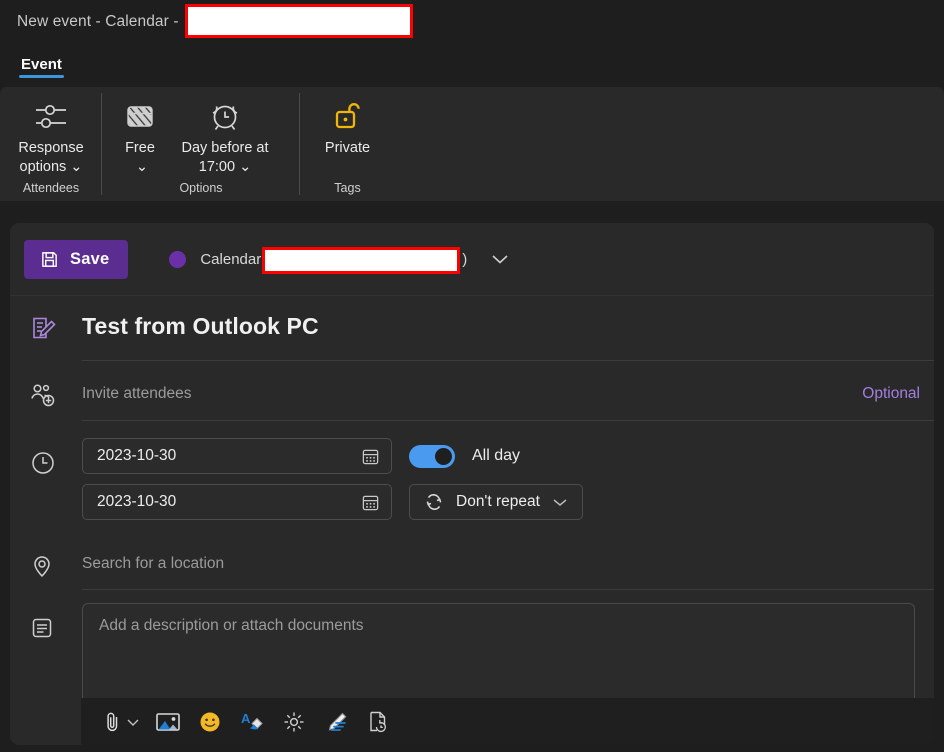  What do you see at coordinates (500, 259) in the screenshot?
I see `calendar-picker-chevron-down-icon` at bounding box center [500, 259].